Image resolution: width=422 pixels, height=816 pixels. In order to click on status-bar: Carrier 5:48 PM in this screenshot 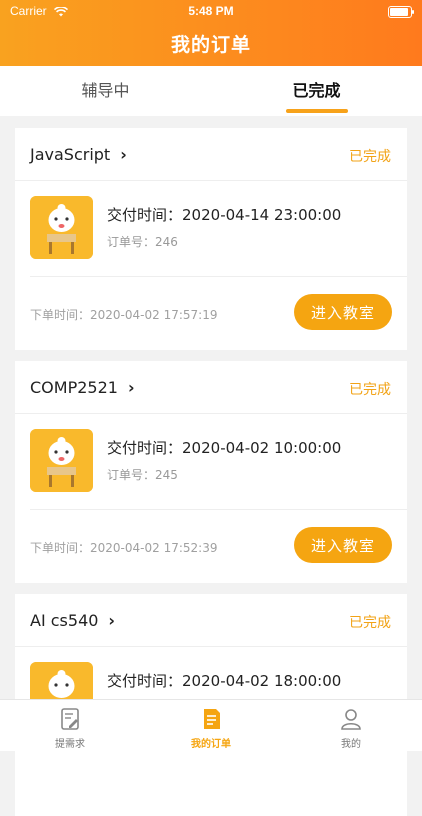, I will do `click(211, 12)`.